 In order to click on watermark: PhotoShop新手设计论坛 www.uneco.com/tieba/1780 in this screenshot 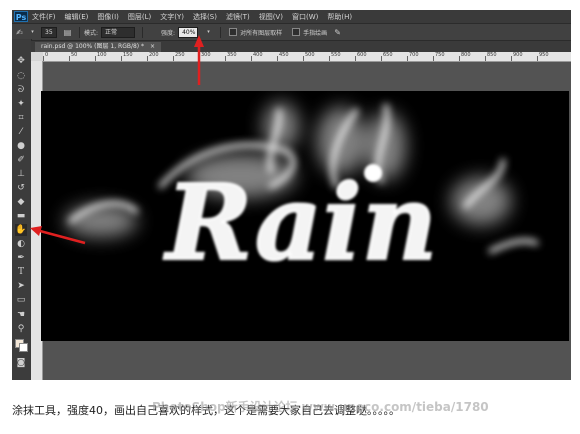, I will do `click(320, 407)`.